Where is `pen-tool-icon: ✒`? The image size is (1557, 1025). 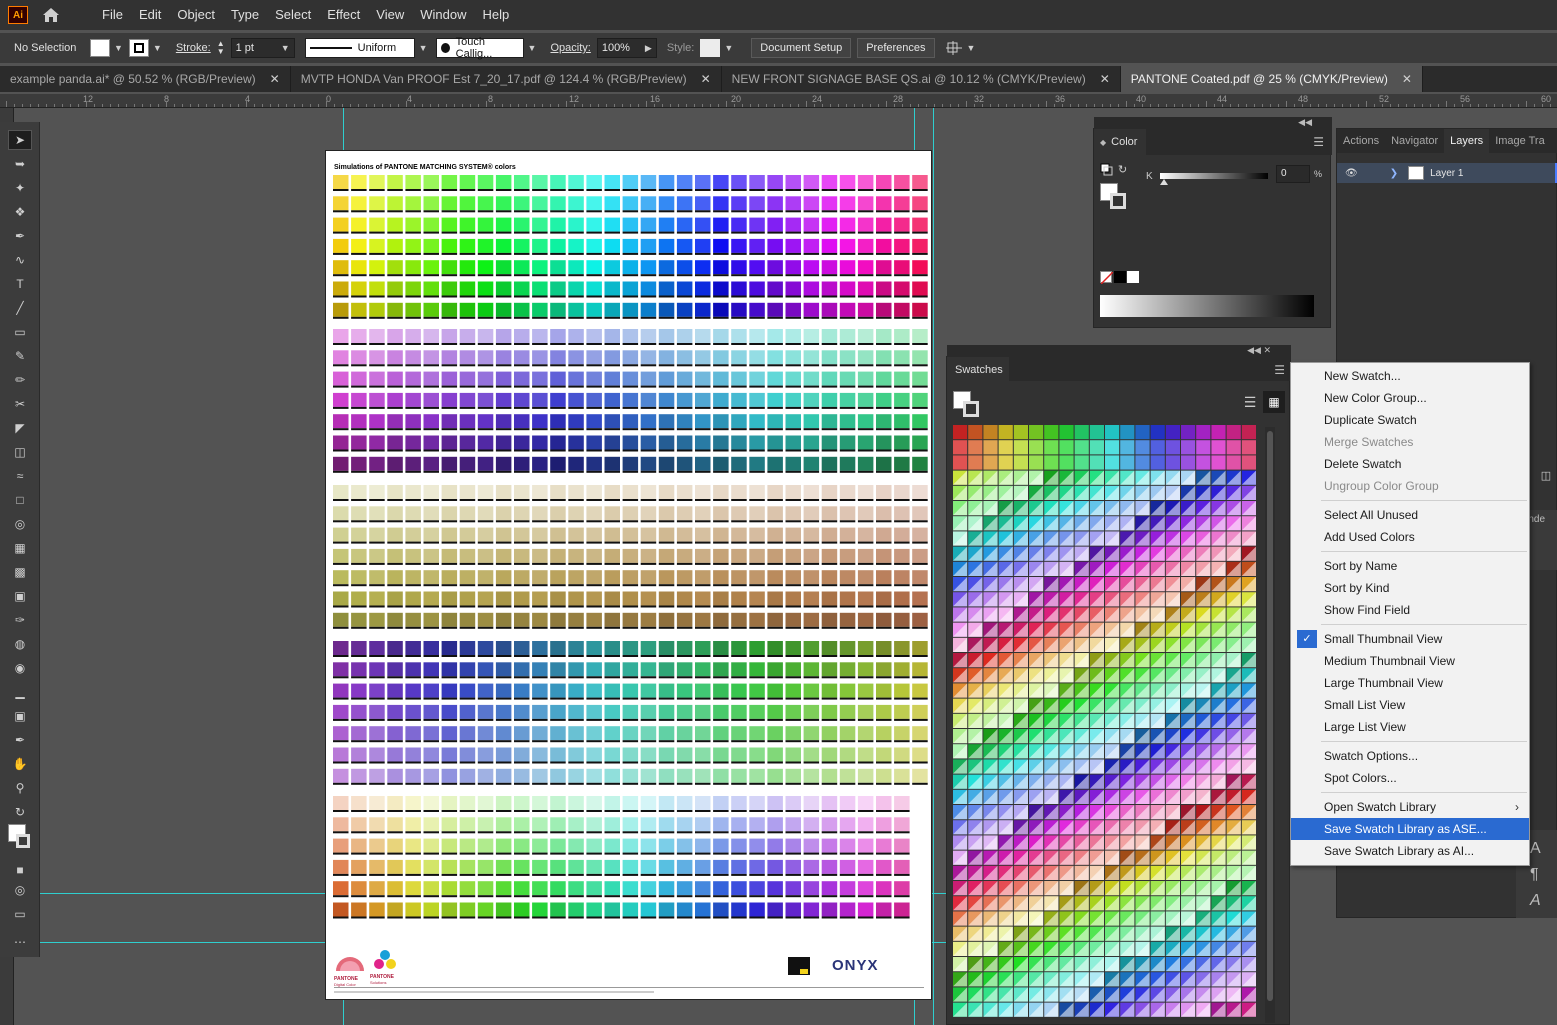 pen-tool-icon: ✒ is located at coordinates (20, 236).